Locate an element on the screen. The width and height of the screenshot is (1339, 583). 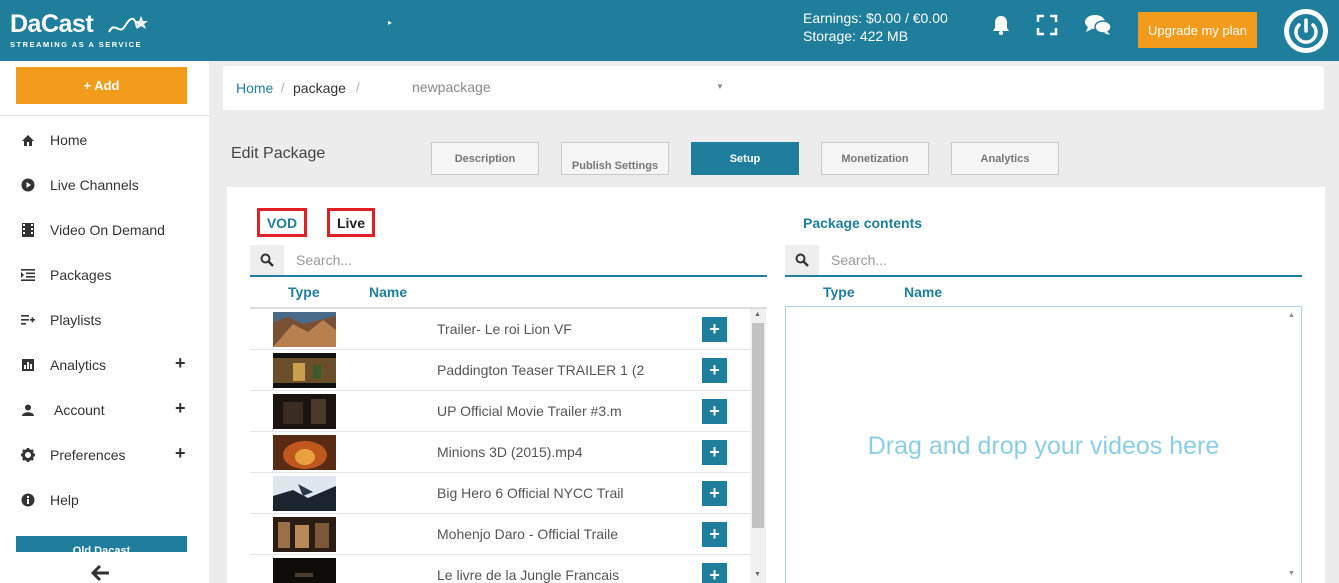
vod-source-tab: VOD is located at coordinates (282, 222).